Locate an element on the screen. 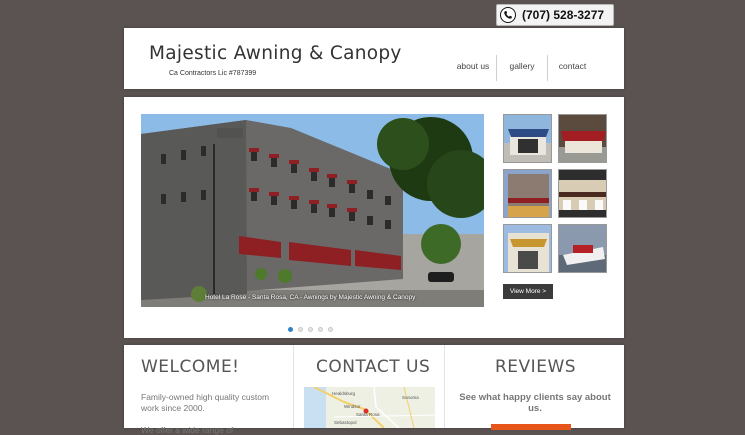 The width and height of the screenshot is (745, 435). map-town-1: Healdsburg is located at coordinates (344, 393).